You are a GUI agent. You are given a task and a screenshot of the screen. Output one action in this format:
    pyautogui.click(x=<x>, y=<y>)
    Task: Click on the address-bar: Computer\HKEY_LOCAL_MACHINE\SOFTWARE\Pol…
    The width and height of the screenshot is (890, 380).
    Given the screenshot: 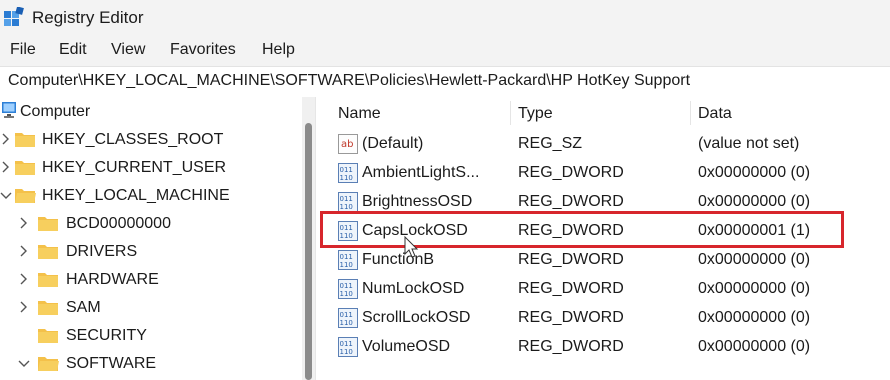 What is the action you would take?
    pyautogui.click(x=445, y=82)
    